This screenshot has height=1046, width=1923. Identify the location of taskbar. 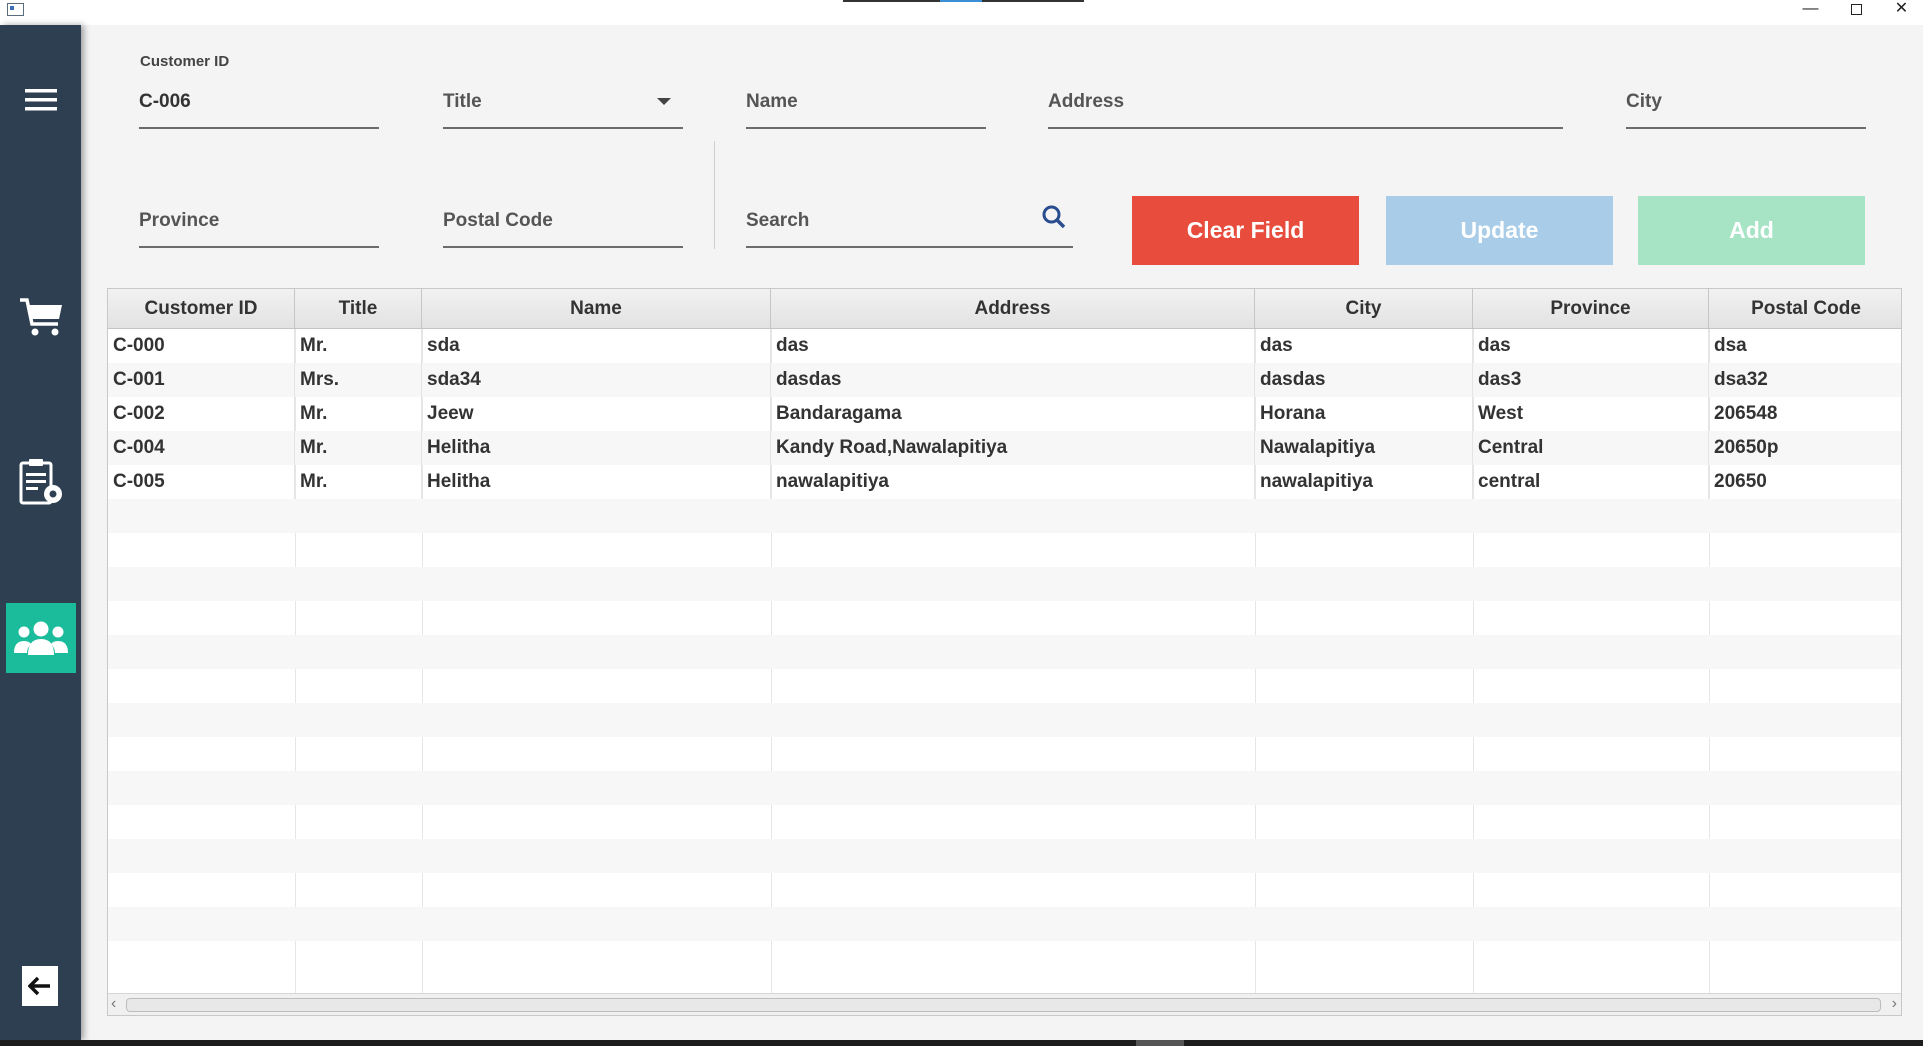
(961, 1043).